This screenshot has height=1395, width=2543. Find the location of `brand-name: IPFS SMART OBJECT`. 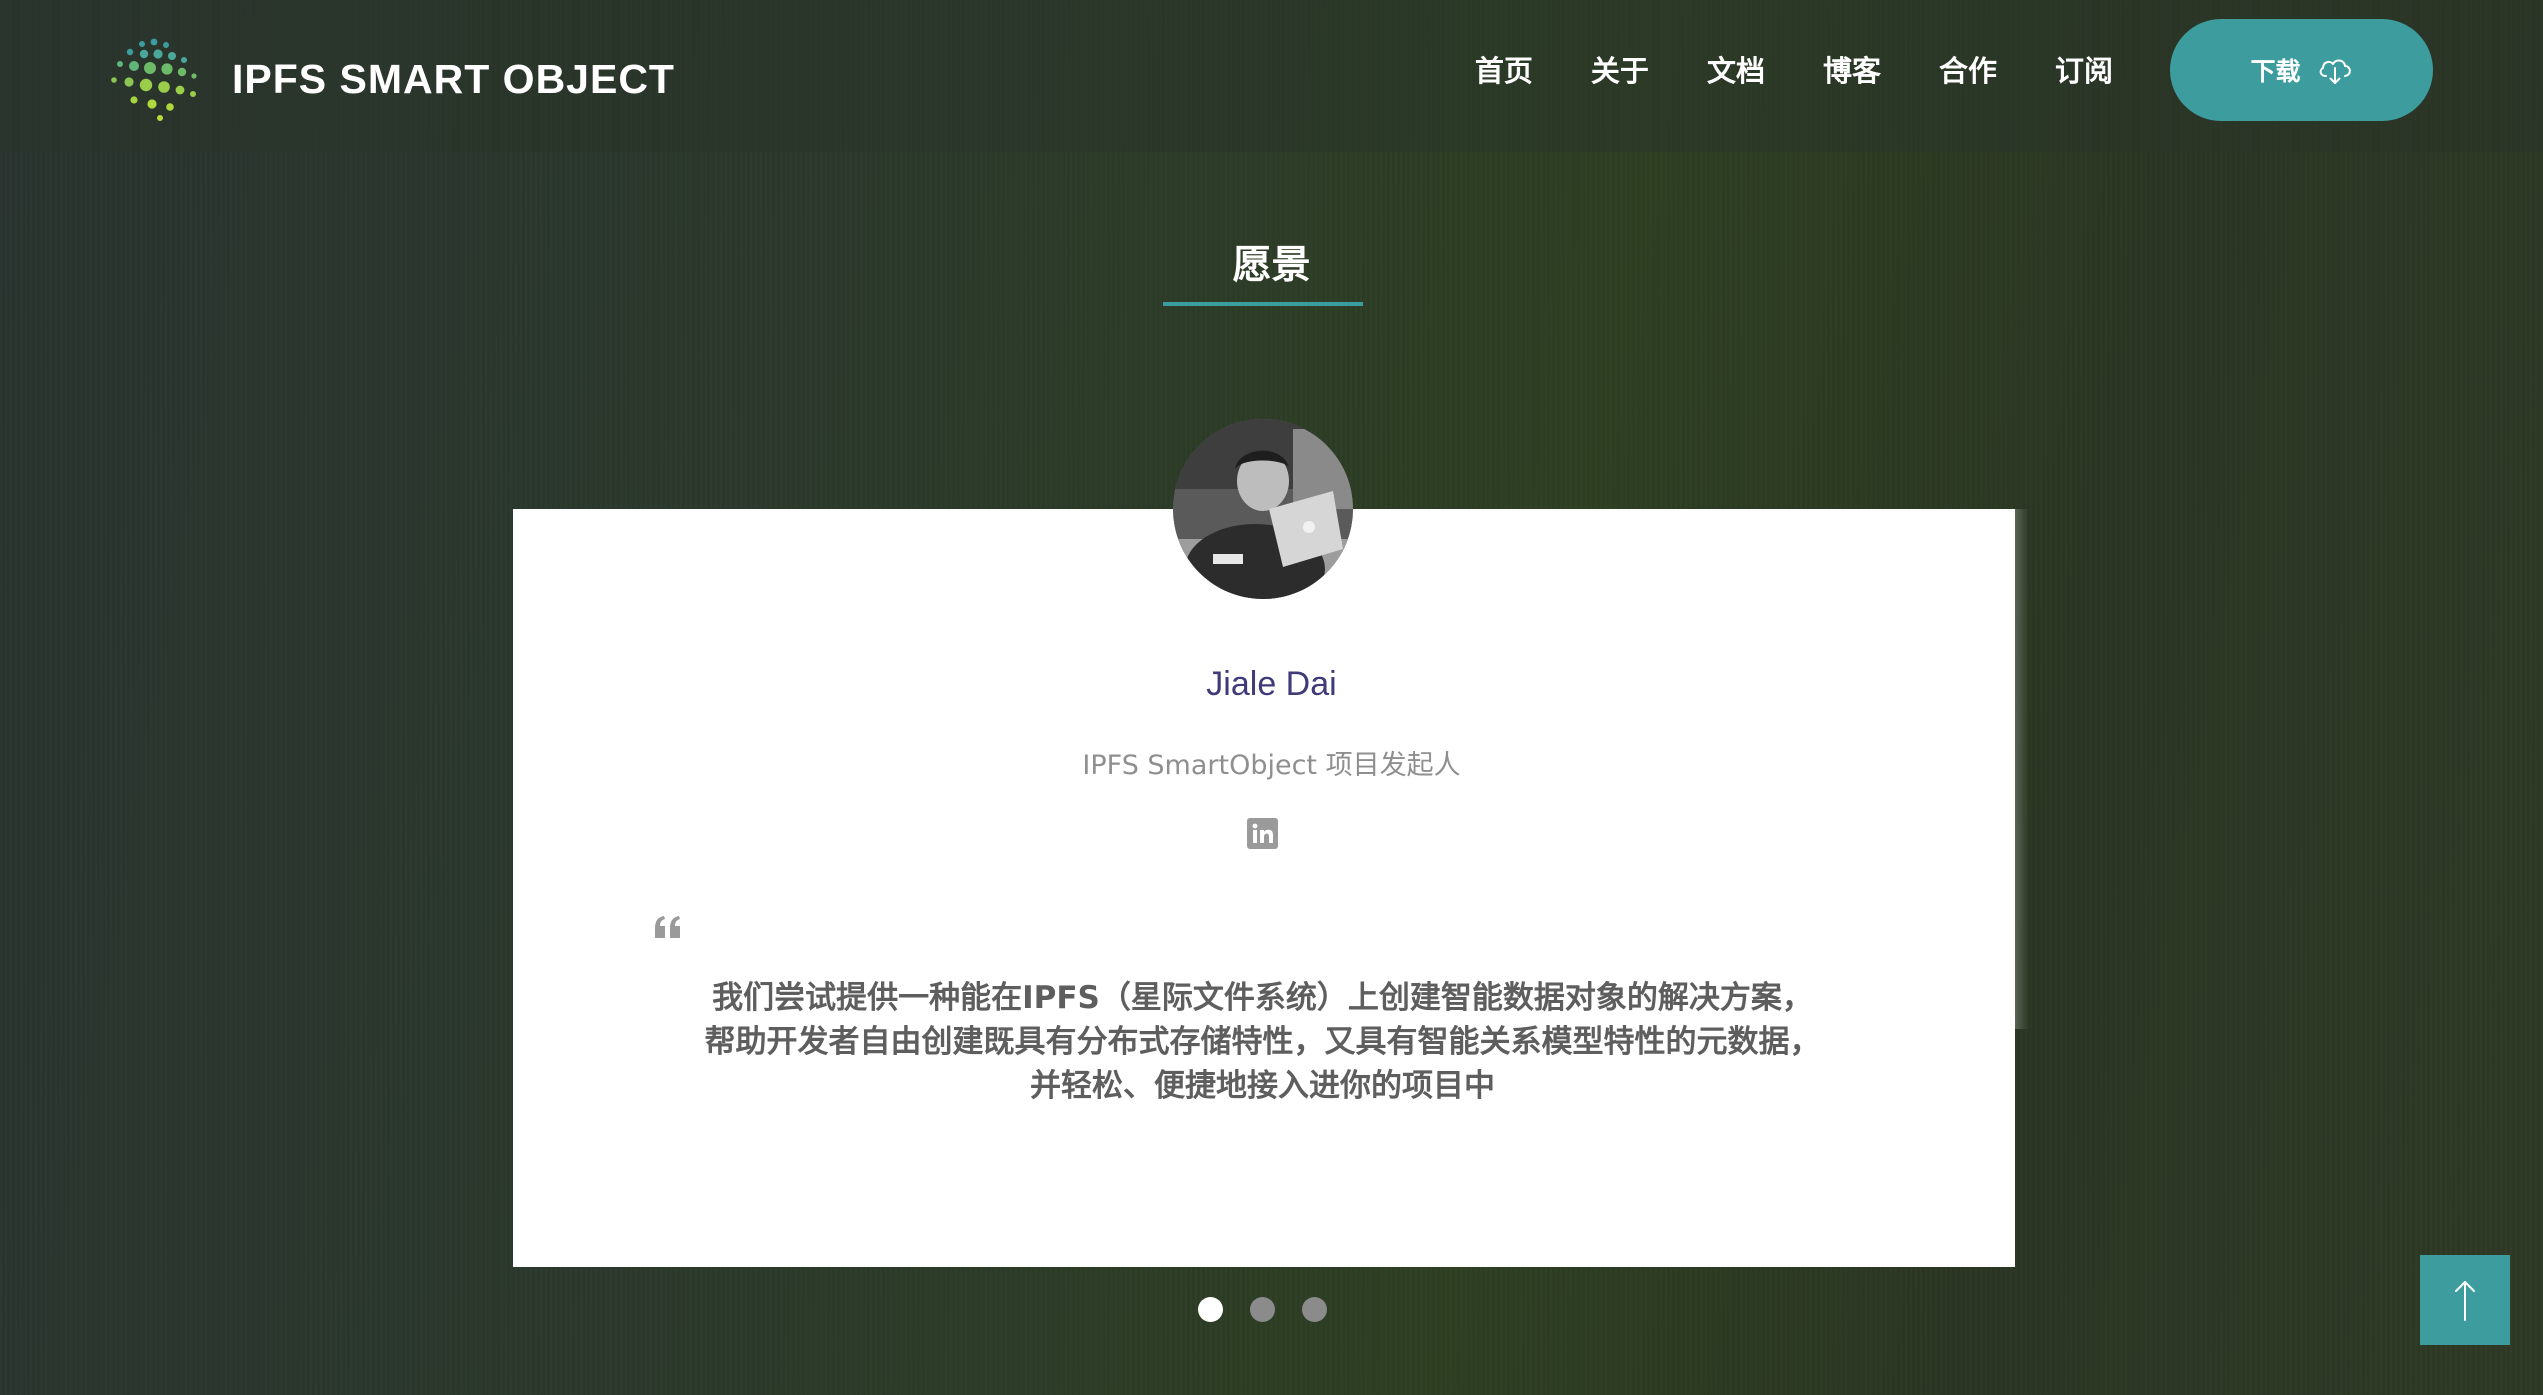

brand-name: IPFS SMART OBJECT is located at coordinates (453, 78).